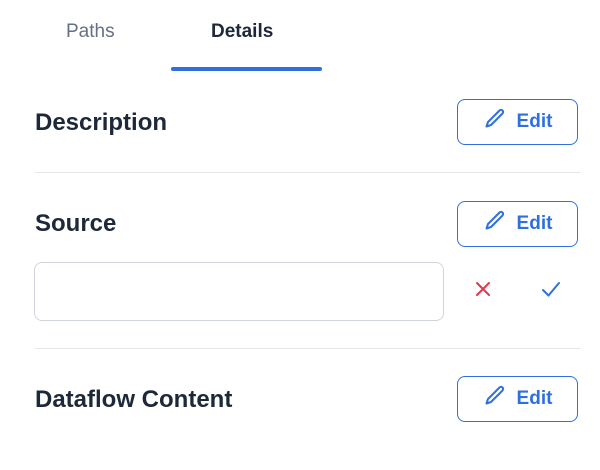 Image resolution: width=600 pixels, height=470 pixels. What do you see at coordinates (534, 398) in the screenshot?
I see `dataflow-content-edit-label: Edit` at bounding box center [534, 398].